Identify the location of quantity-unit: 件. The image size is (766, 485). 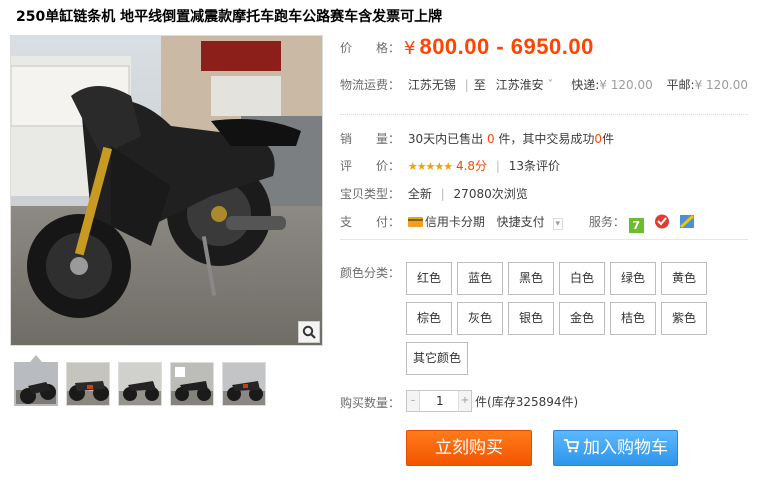
(481, 401).